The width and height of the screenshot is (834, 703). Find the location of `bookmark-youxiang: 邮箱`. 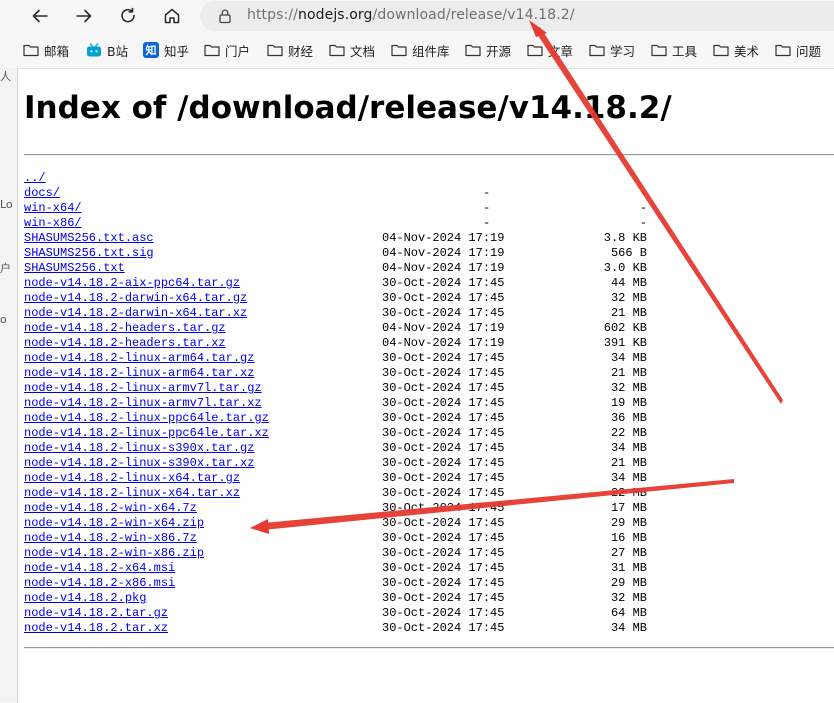

bookmark-youxiang: 邮箱 is located at coordinates (46, 50).